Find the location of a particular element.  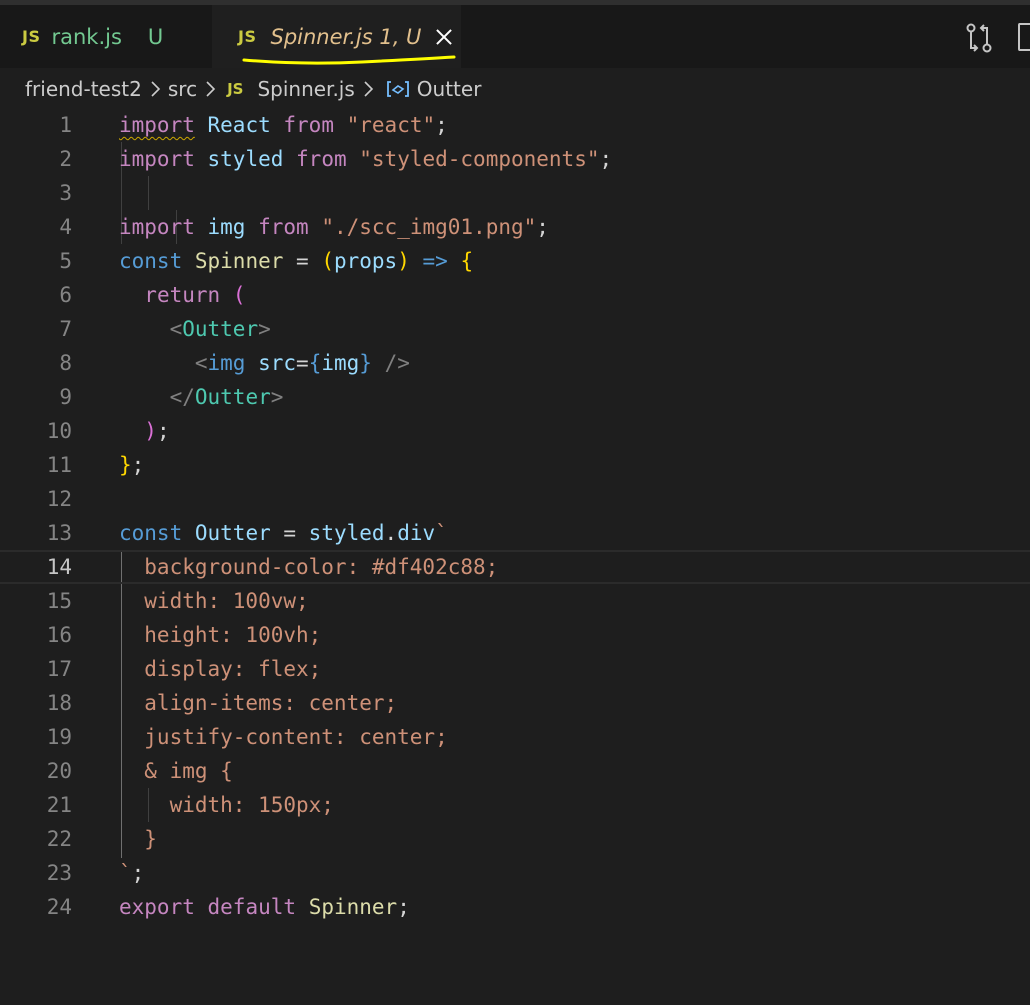

code-line: 1 import React from "react"; is located at coordinates (515, 125).